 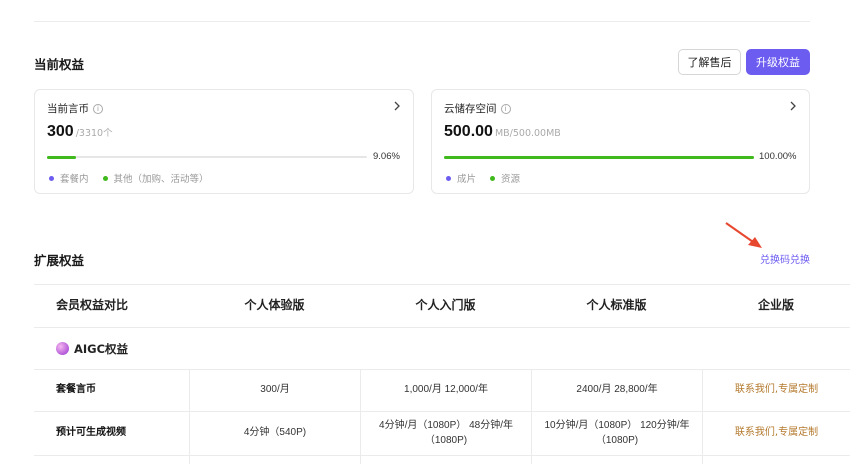 What do you see at coordinates (709, 62) in the screenshot?
I see `after-sales-button: 了解售后` at bounding box center [709, 62].